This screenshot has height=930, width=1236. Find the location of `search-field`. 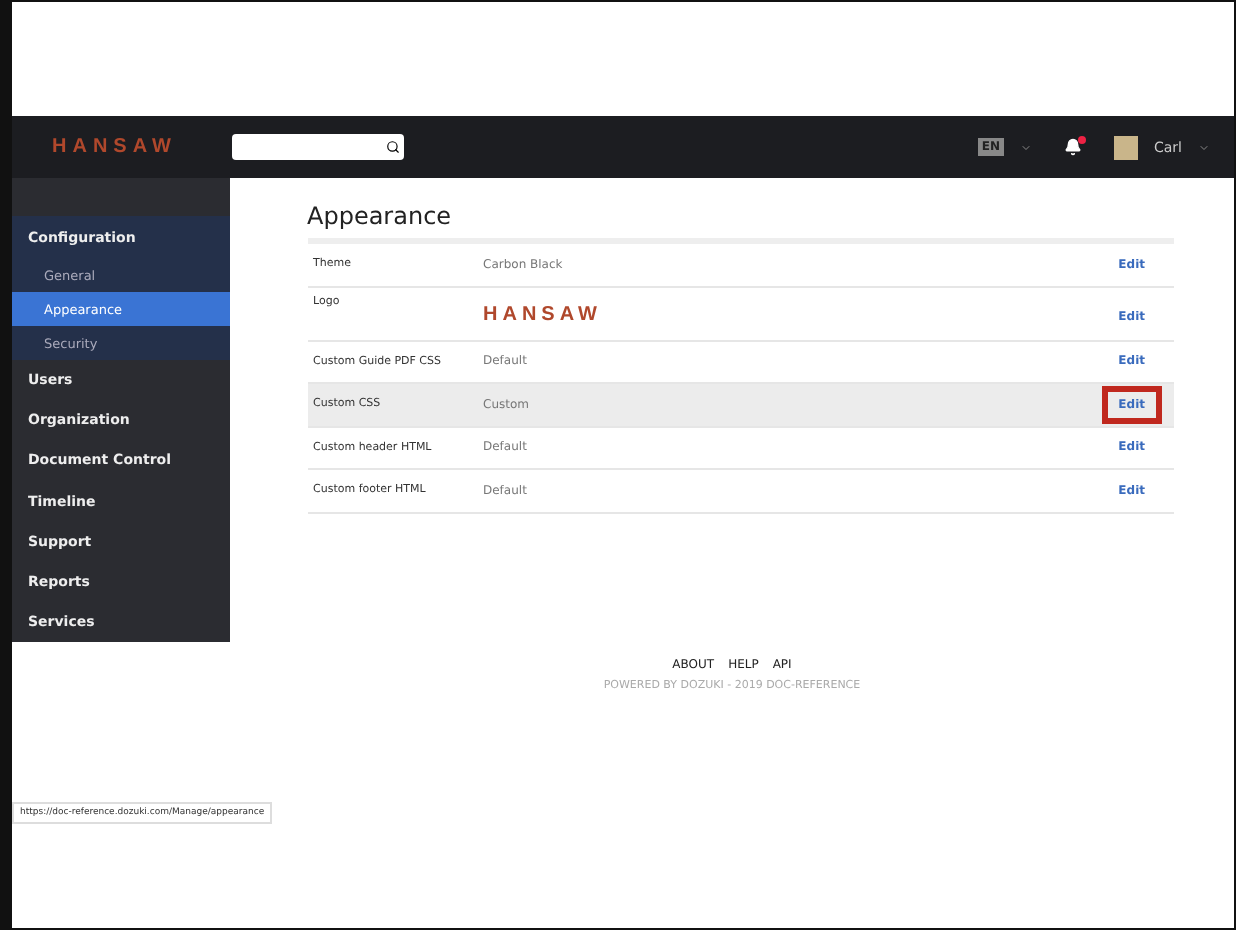

search-field is located at coordinates (318, 147).